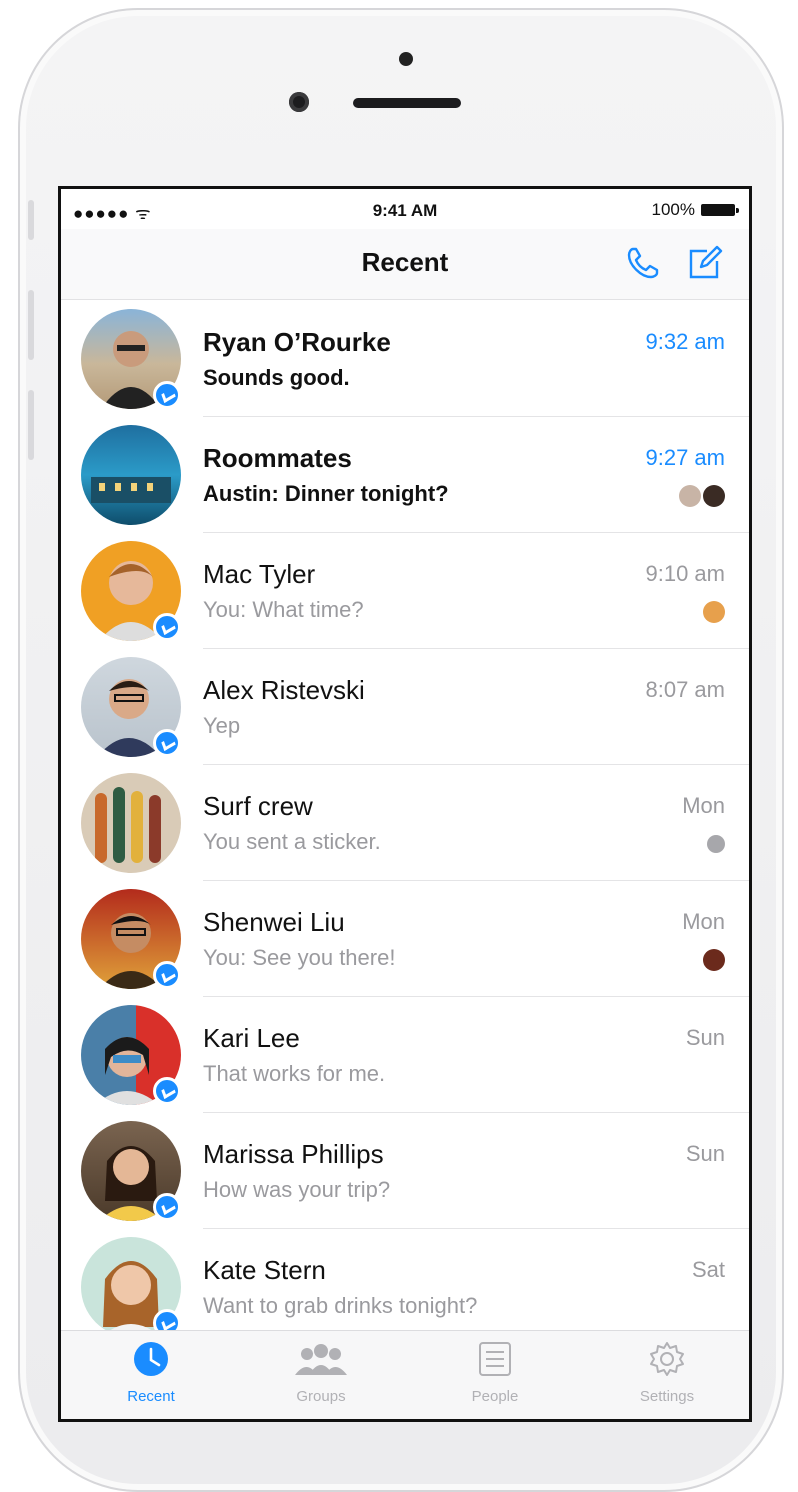 Image resolution: width=798 pixels, height=1492 pixels. I want to click on gear-icon, so click(667, 1359).